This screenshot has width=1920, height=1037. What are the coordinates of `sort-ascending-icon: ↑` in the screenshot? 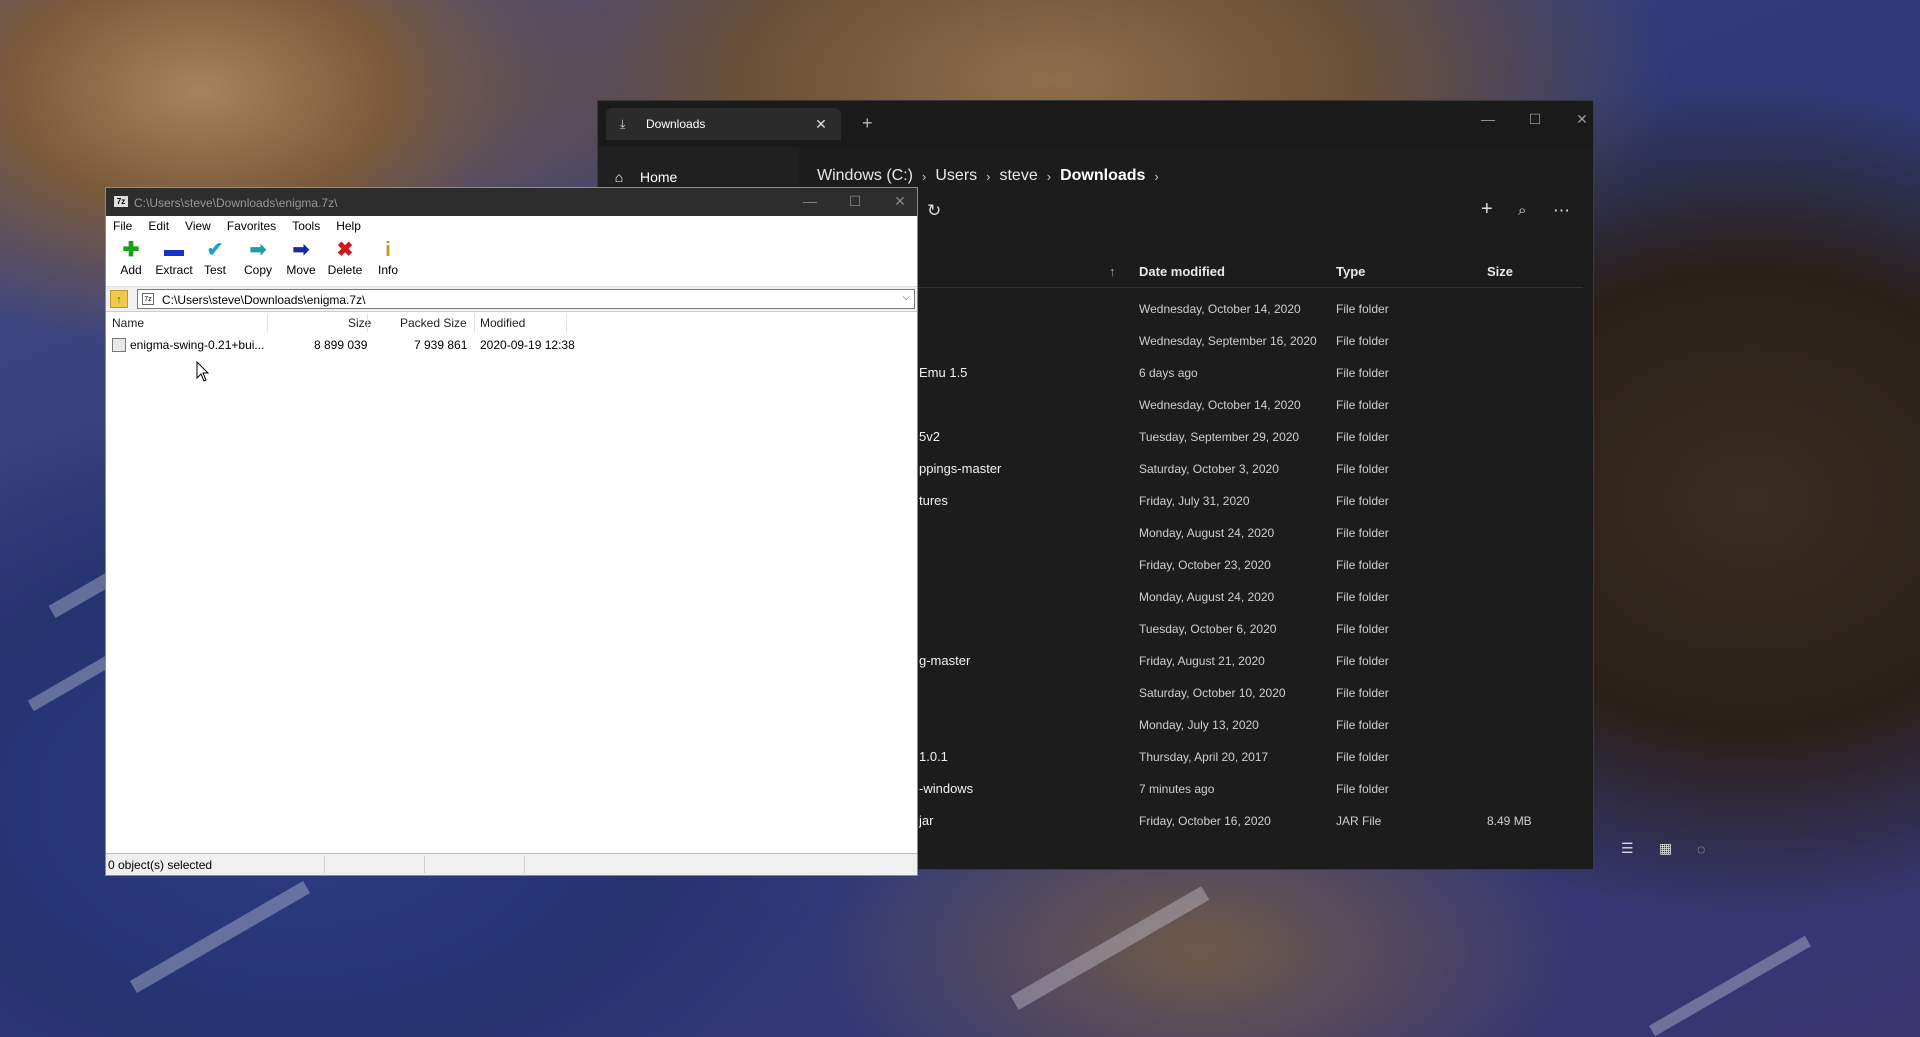 It's located at (1112, 271).